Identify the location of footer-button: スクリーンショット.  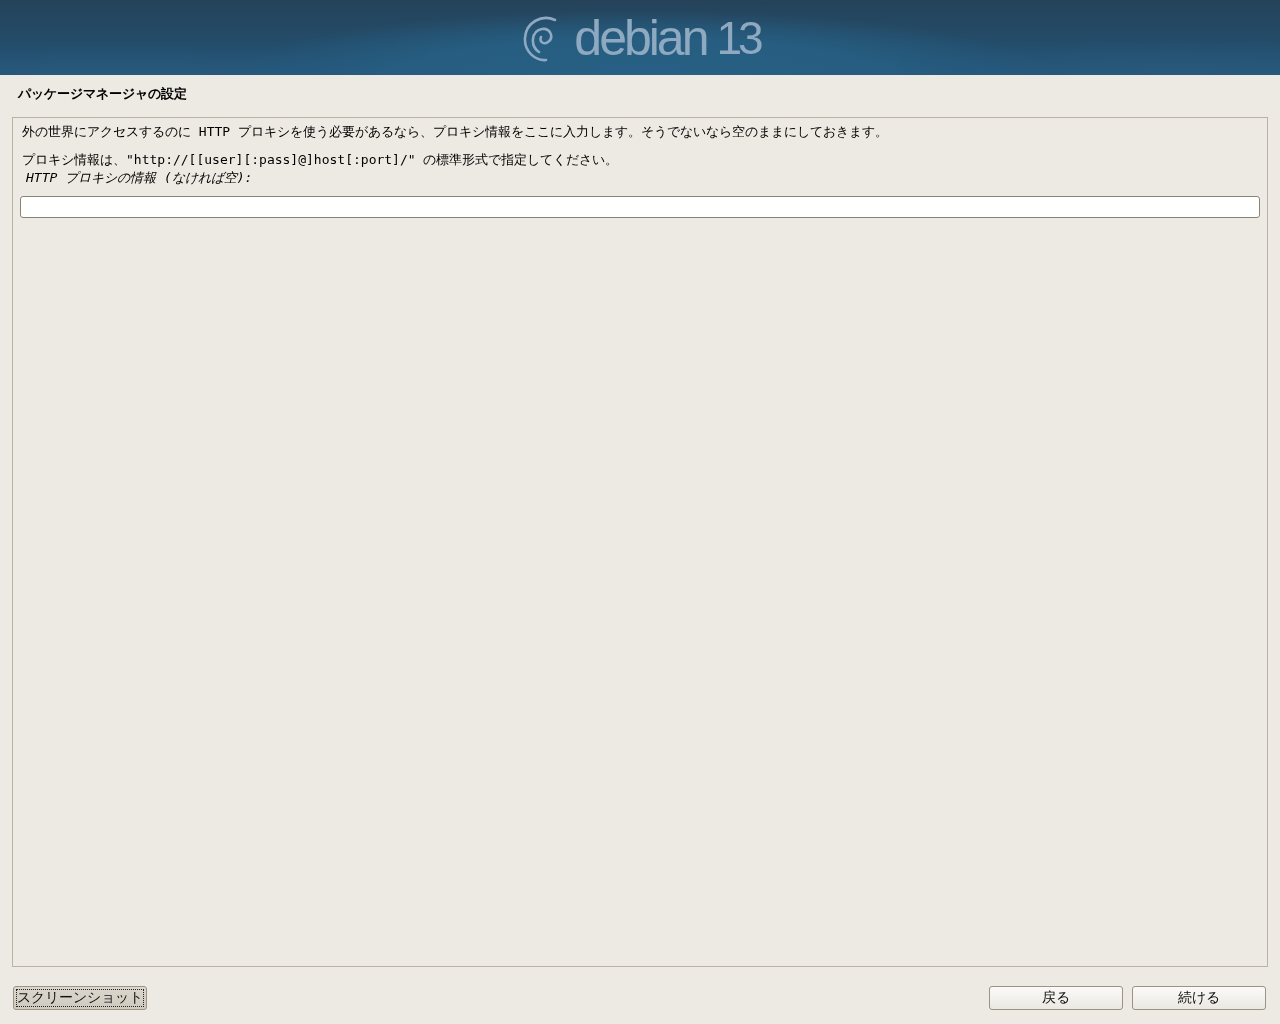
(80, 998).